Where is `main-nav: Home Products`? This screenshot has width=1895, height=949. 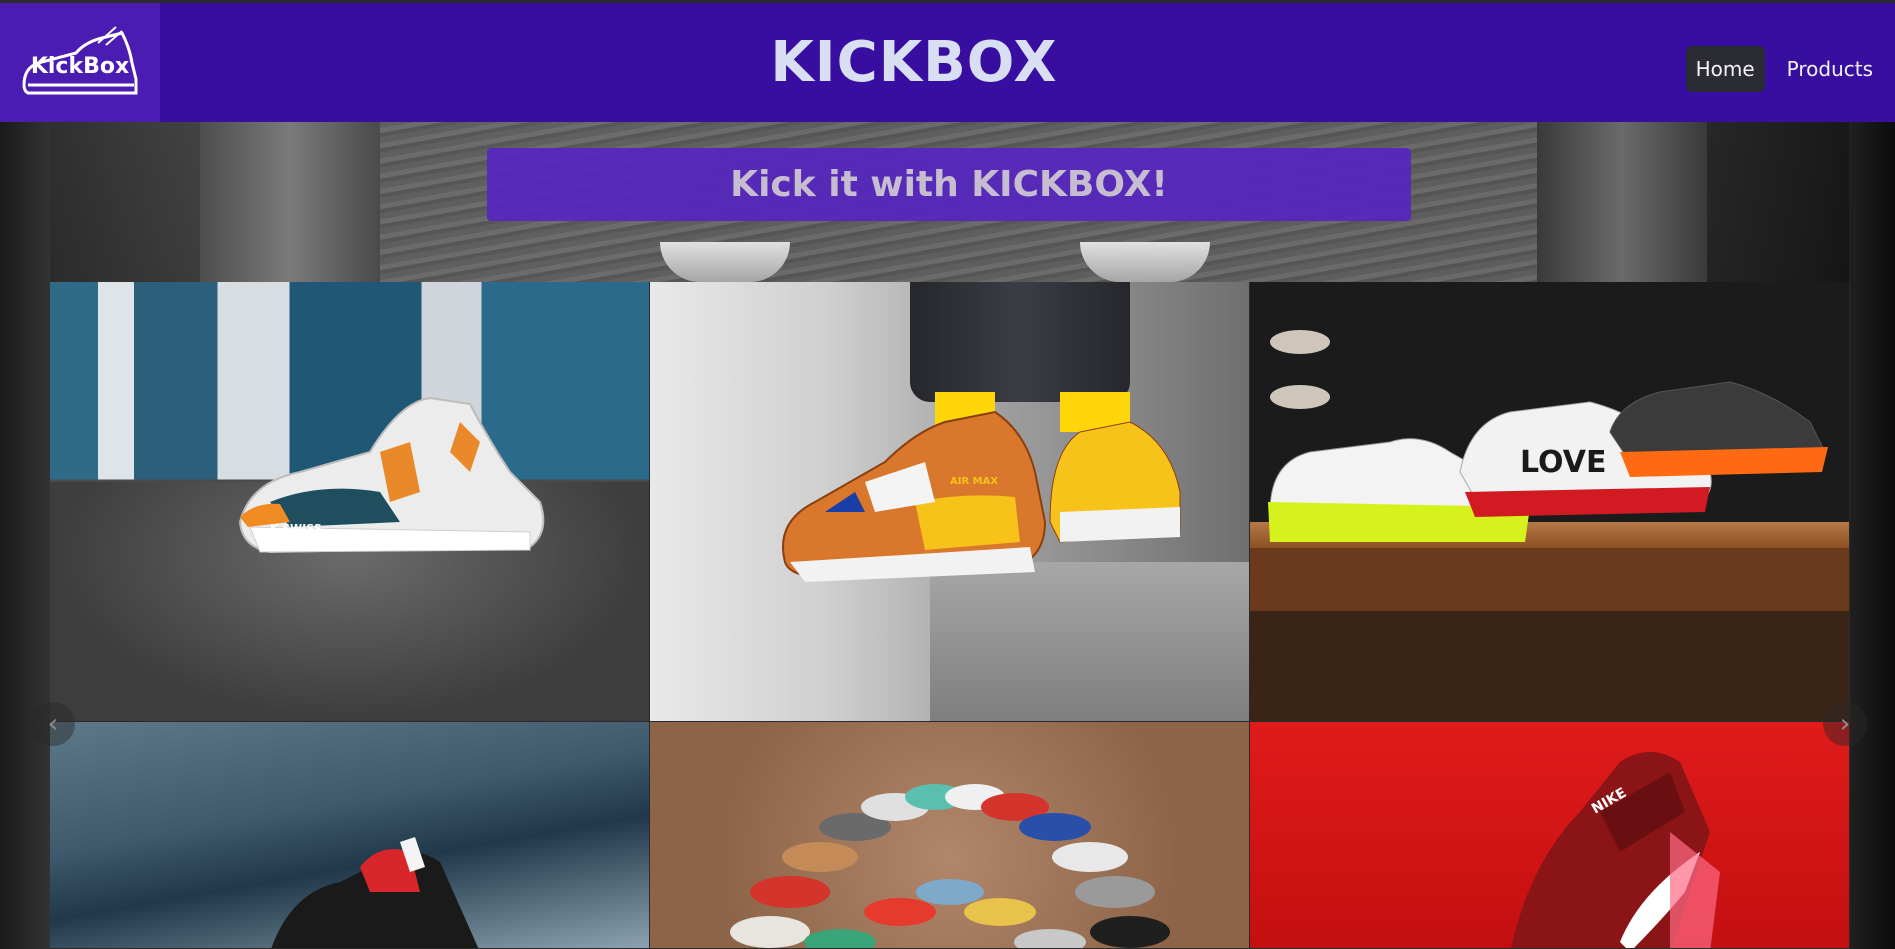
main-nav: Home Products is located at coordinates (1784, 69).